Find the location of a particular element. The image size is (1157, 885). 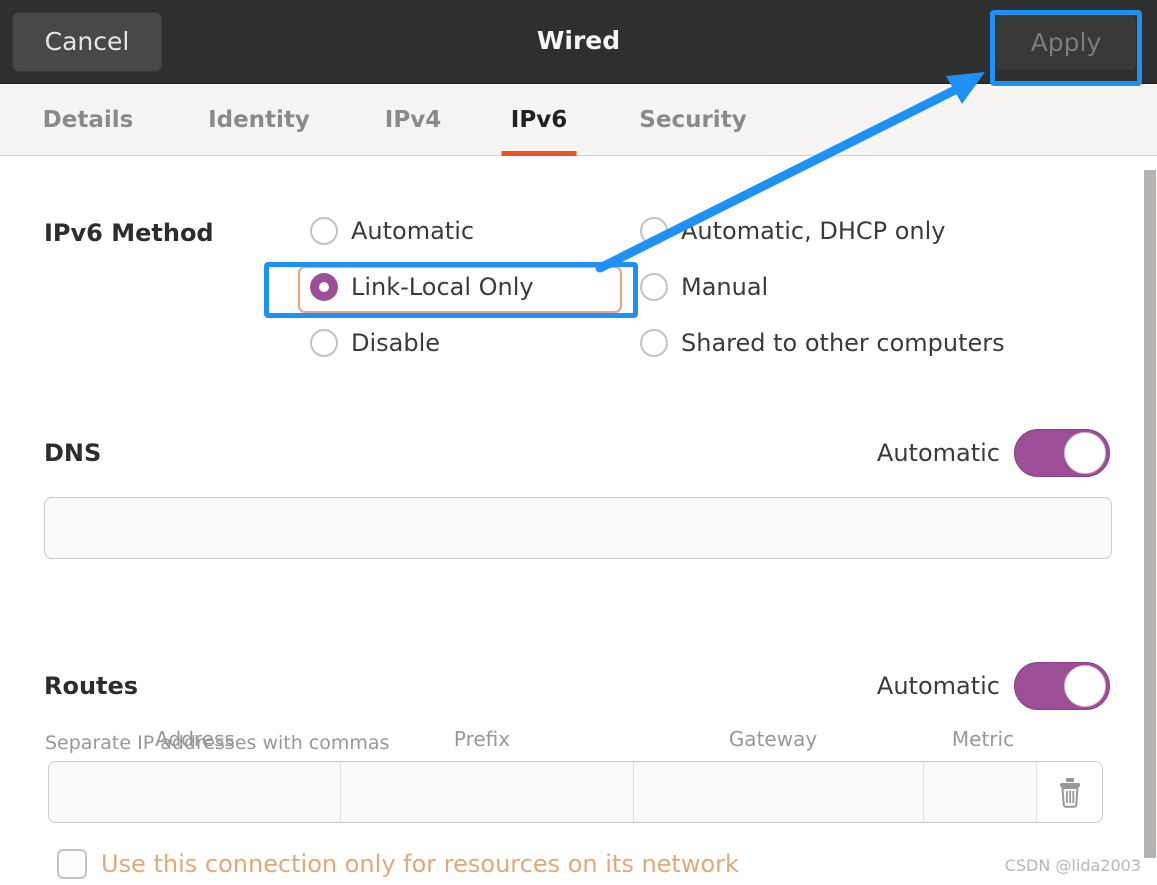

radio-automatic-dhcp-only: Automatic, DHCP only is located at coordinates (793, 231).